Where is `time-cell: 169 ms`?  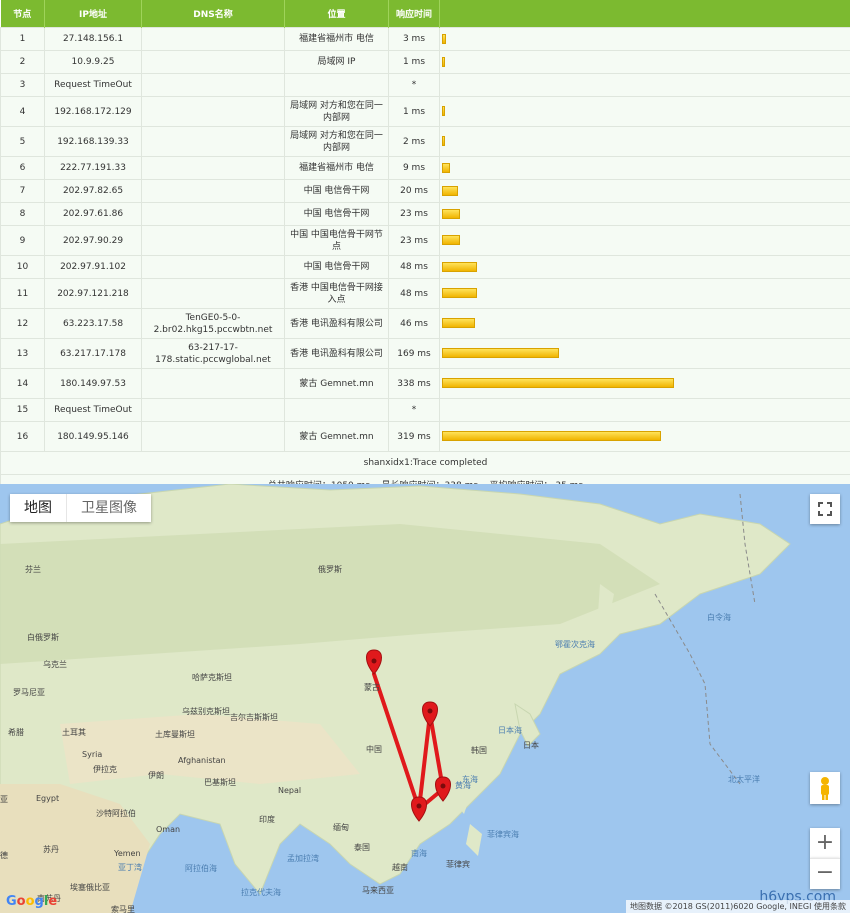
time-cell: 169 ms is located at coordinates (414, 353).